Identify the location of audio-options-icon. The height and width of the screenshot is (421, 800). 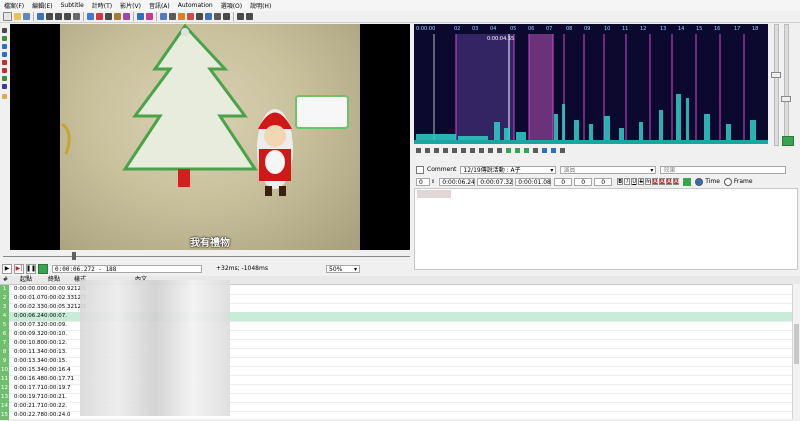
(562, 150).